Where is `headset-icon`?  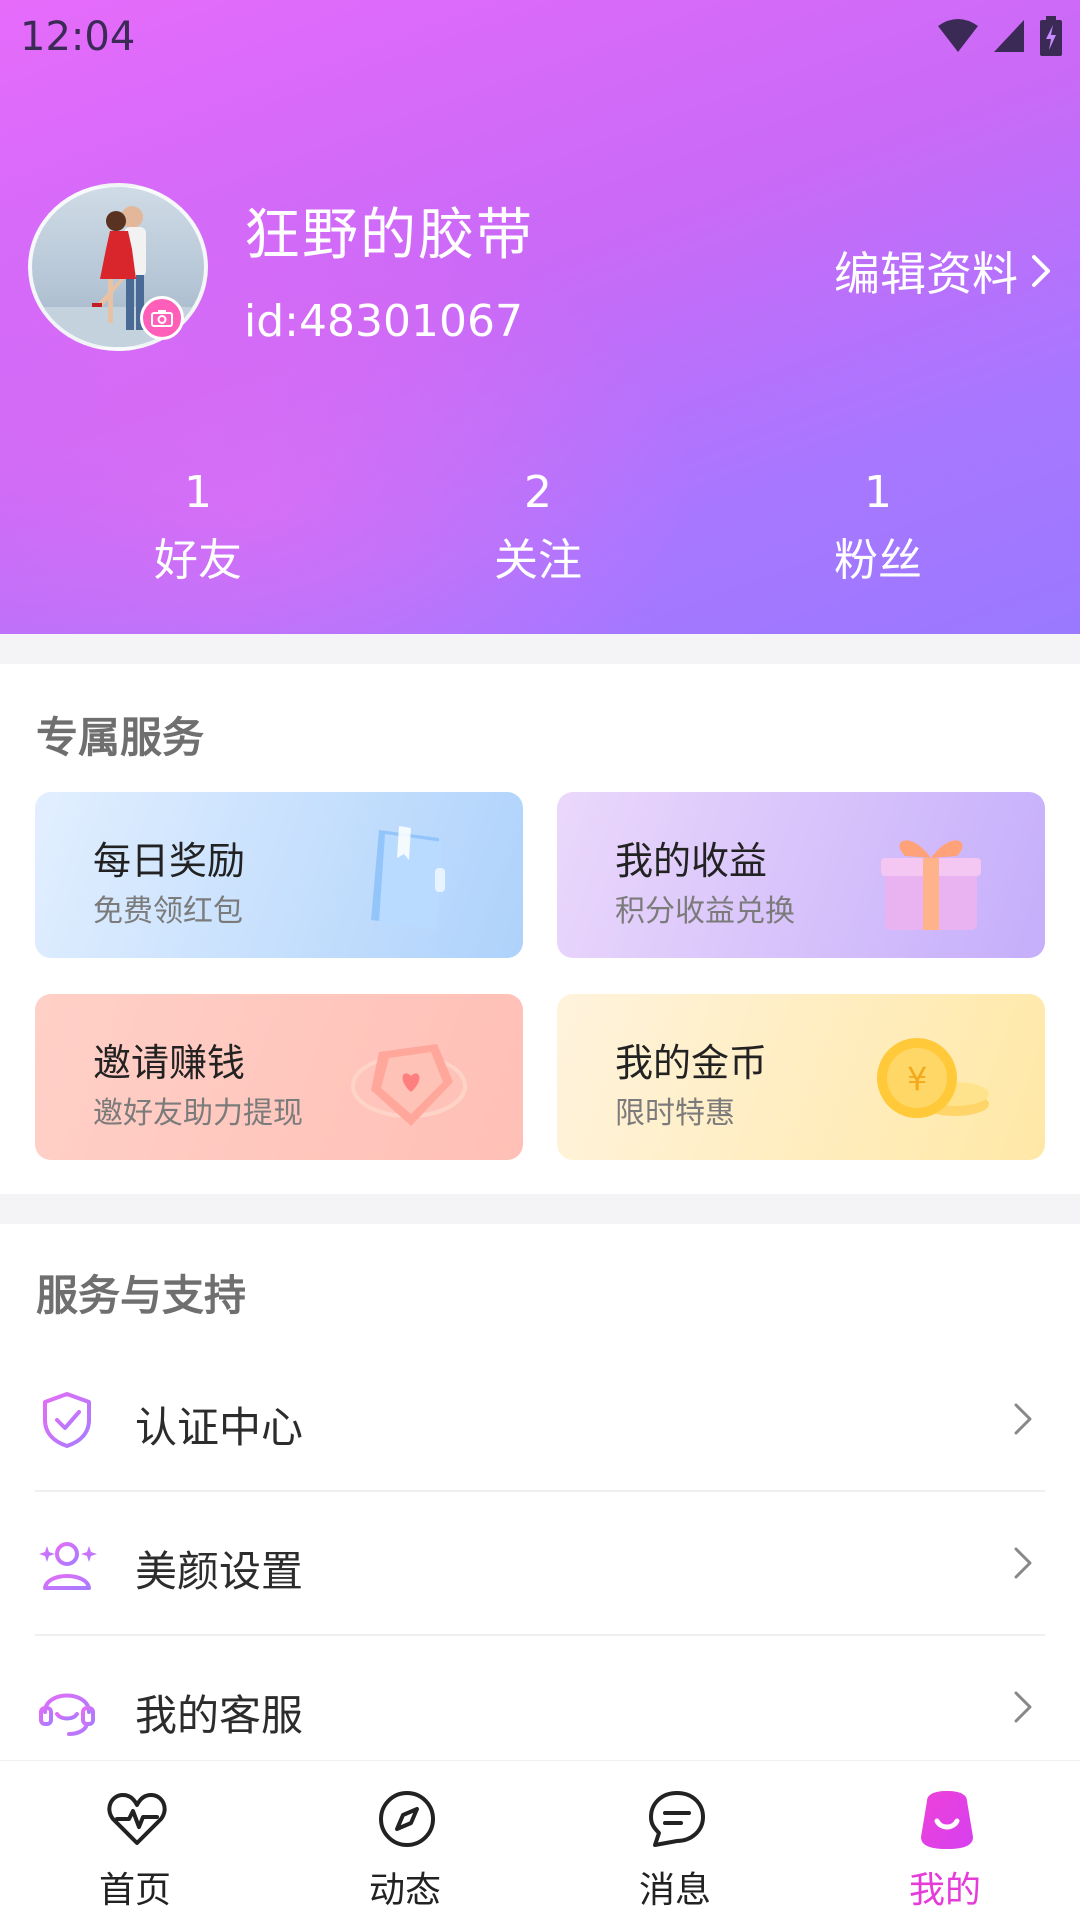 headset-icon is located at coordinates (67, 1714).